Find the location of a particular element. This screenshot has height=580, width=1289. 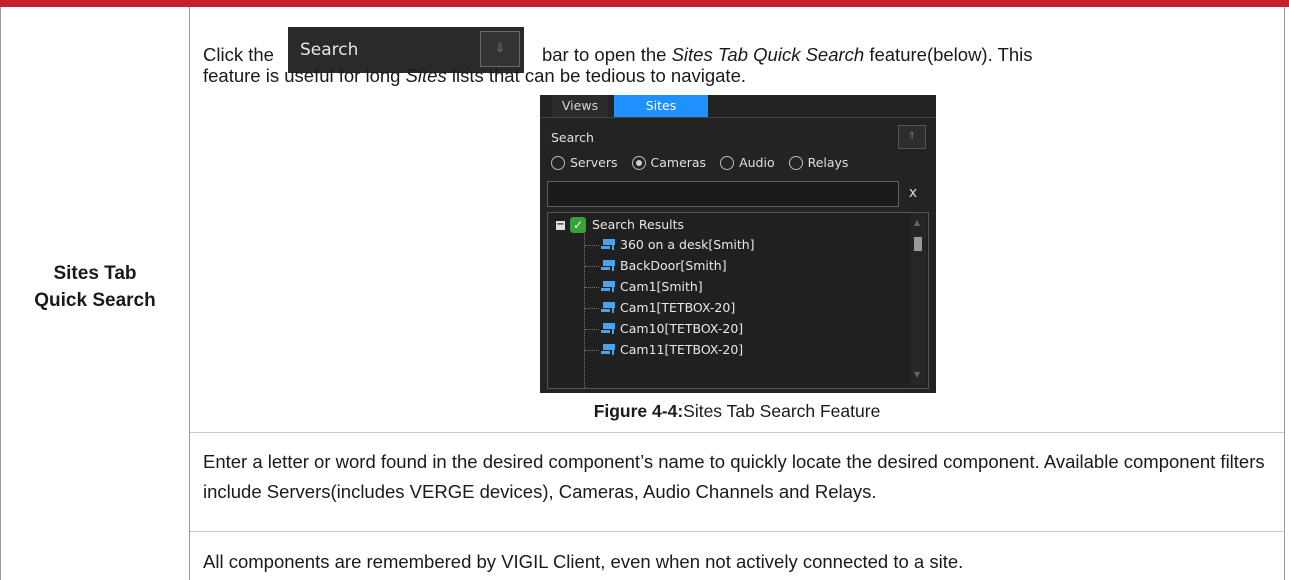

intro-text: feature is useful for long is located at coordinates (302, 75).